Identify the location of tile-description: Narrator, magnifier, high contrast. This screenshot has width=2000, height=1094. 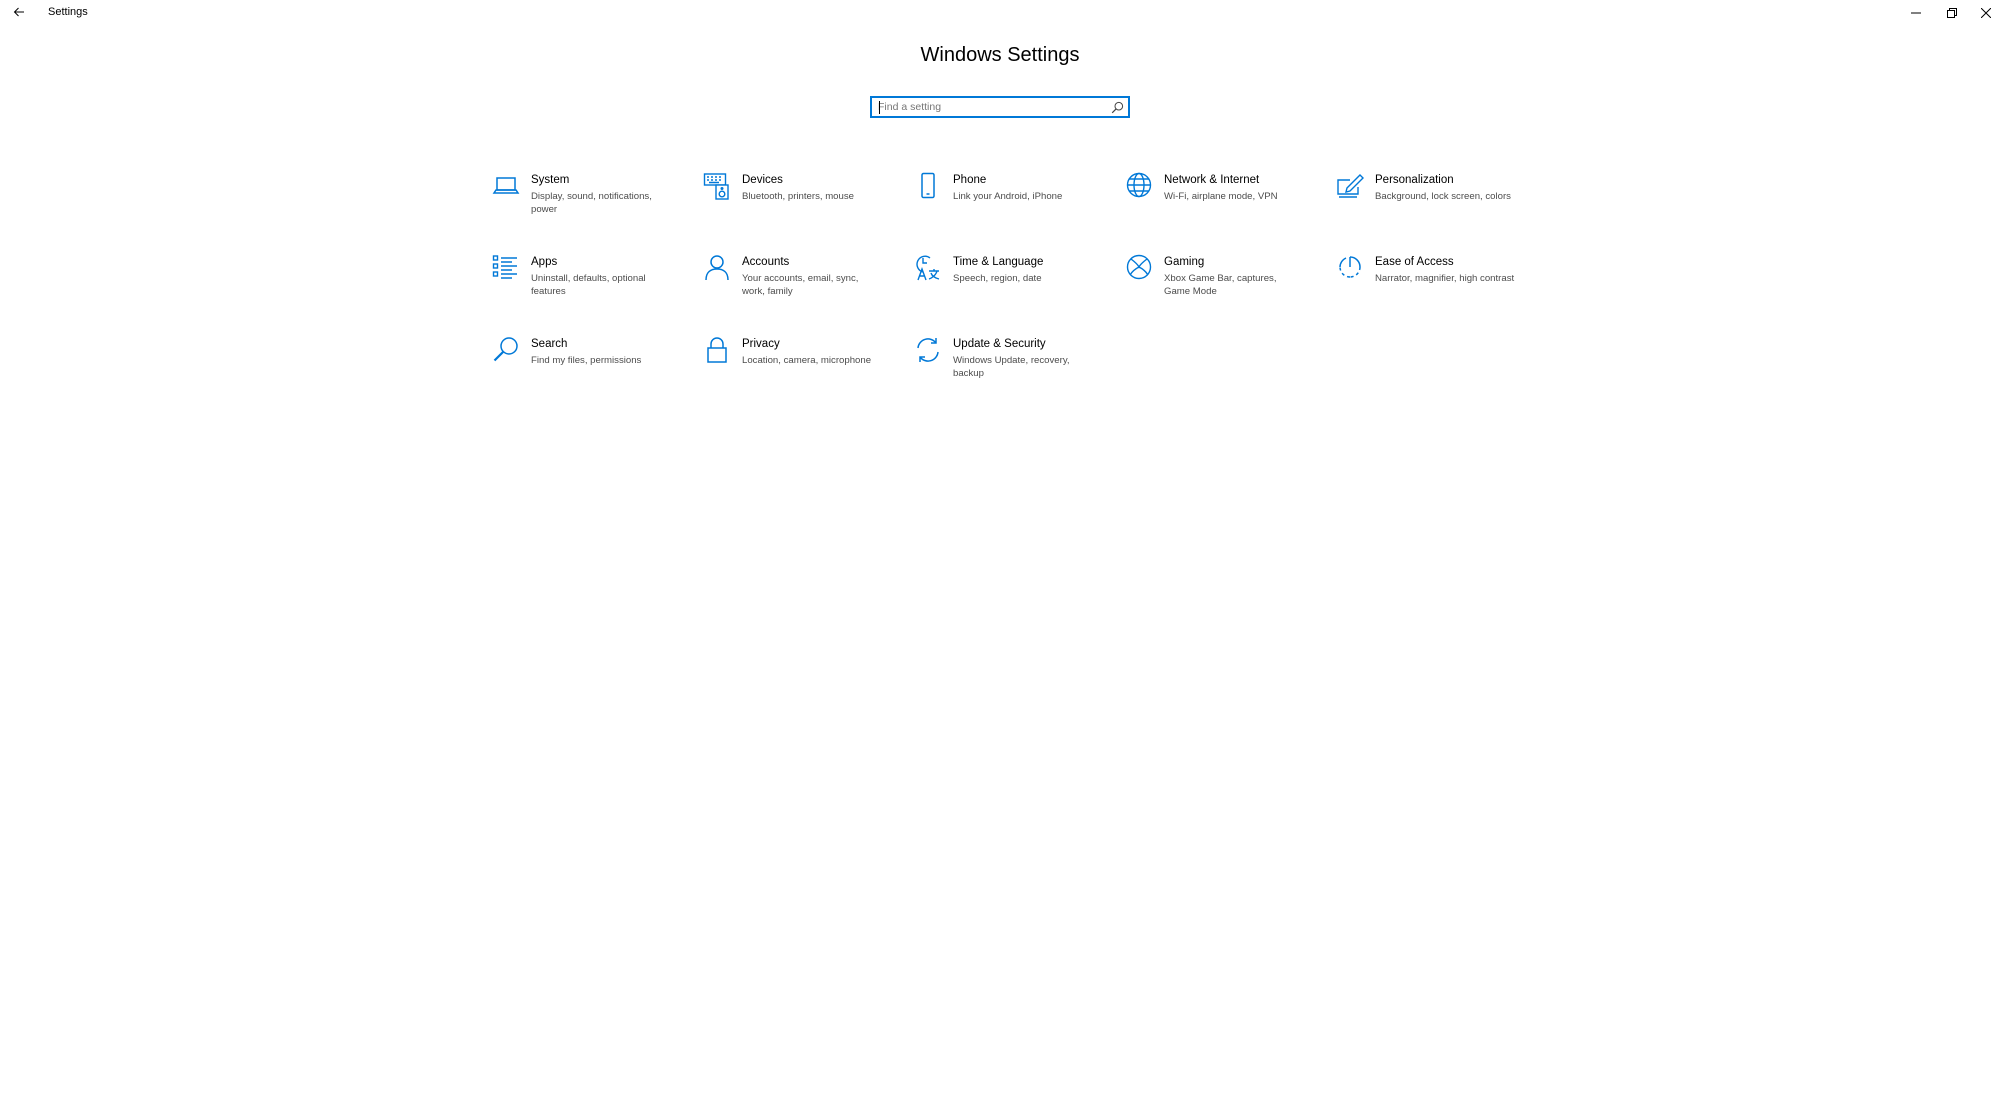
(1445, 278).